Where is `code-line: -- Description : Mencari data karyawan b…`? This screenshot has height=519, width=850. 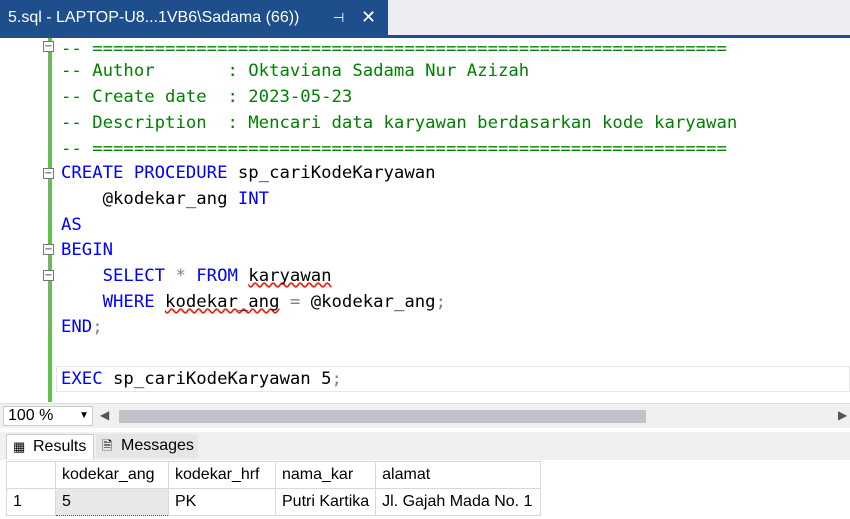 code-line: -- Description : Mencari data karyawan b… is located at coordinates (399, 123).